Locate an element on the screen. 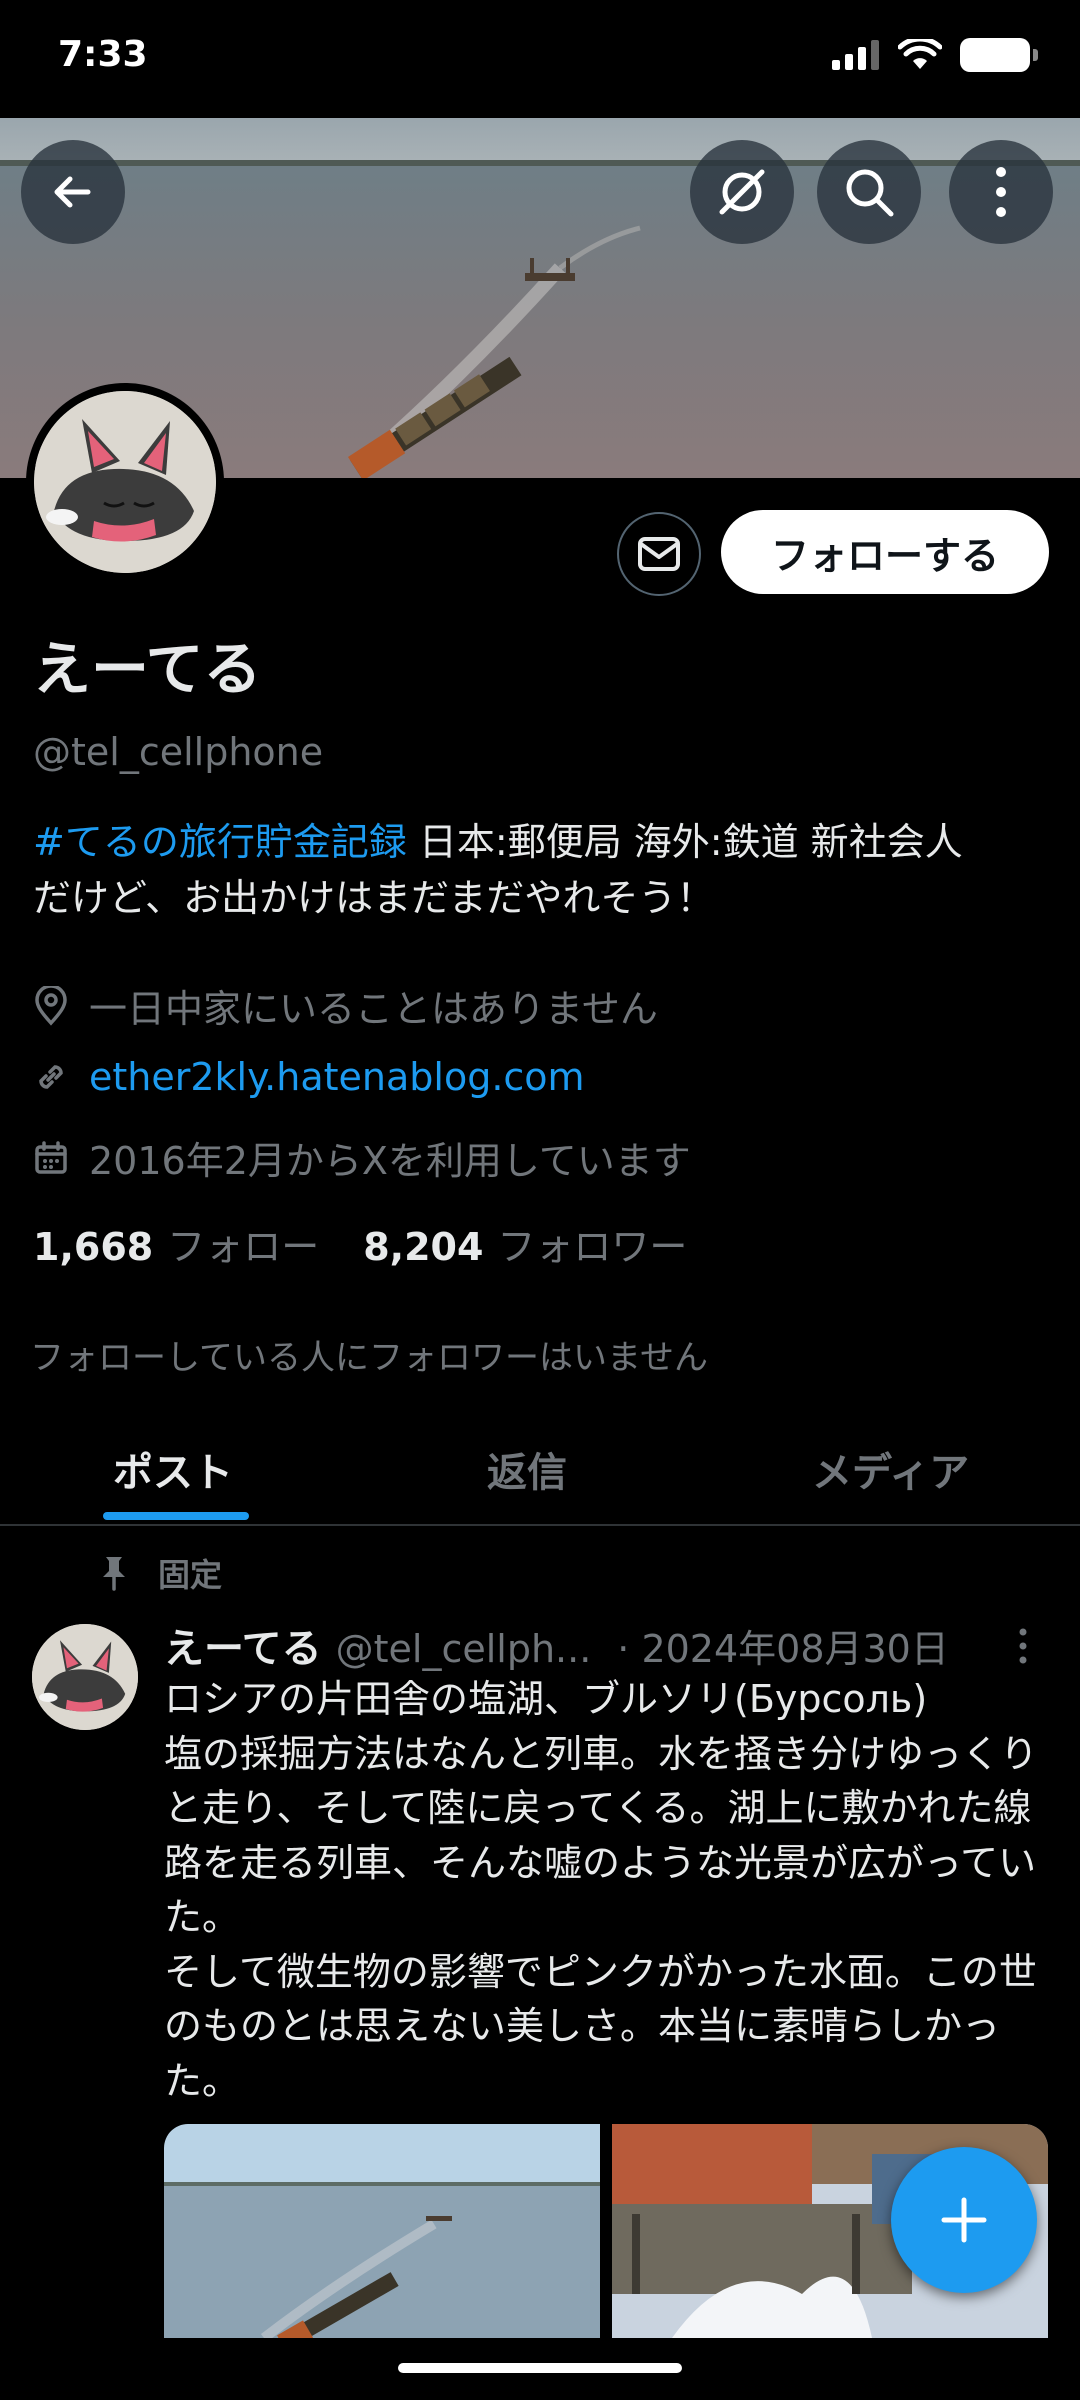 This screenshot has height=2400, width=1080. post-author-avatar is located at coordinates (85, 1677).